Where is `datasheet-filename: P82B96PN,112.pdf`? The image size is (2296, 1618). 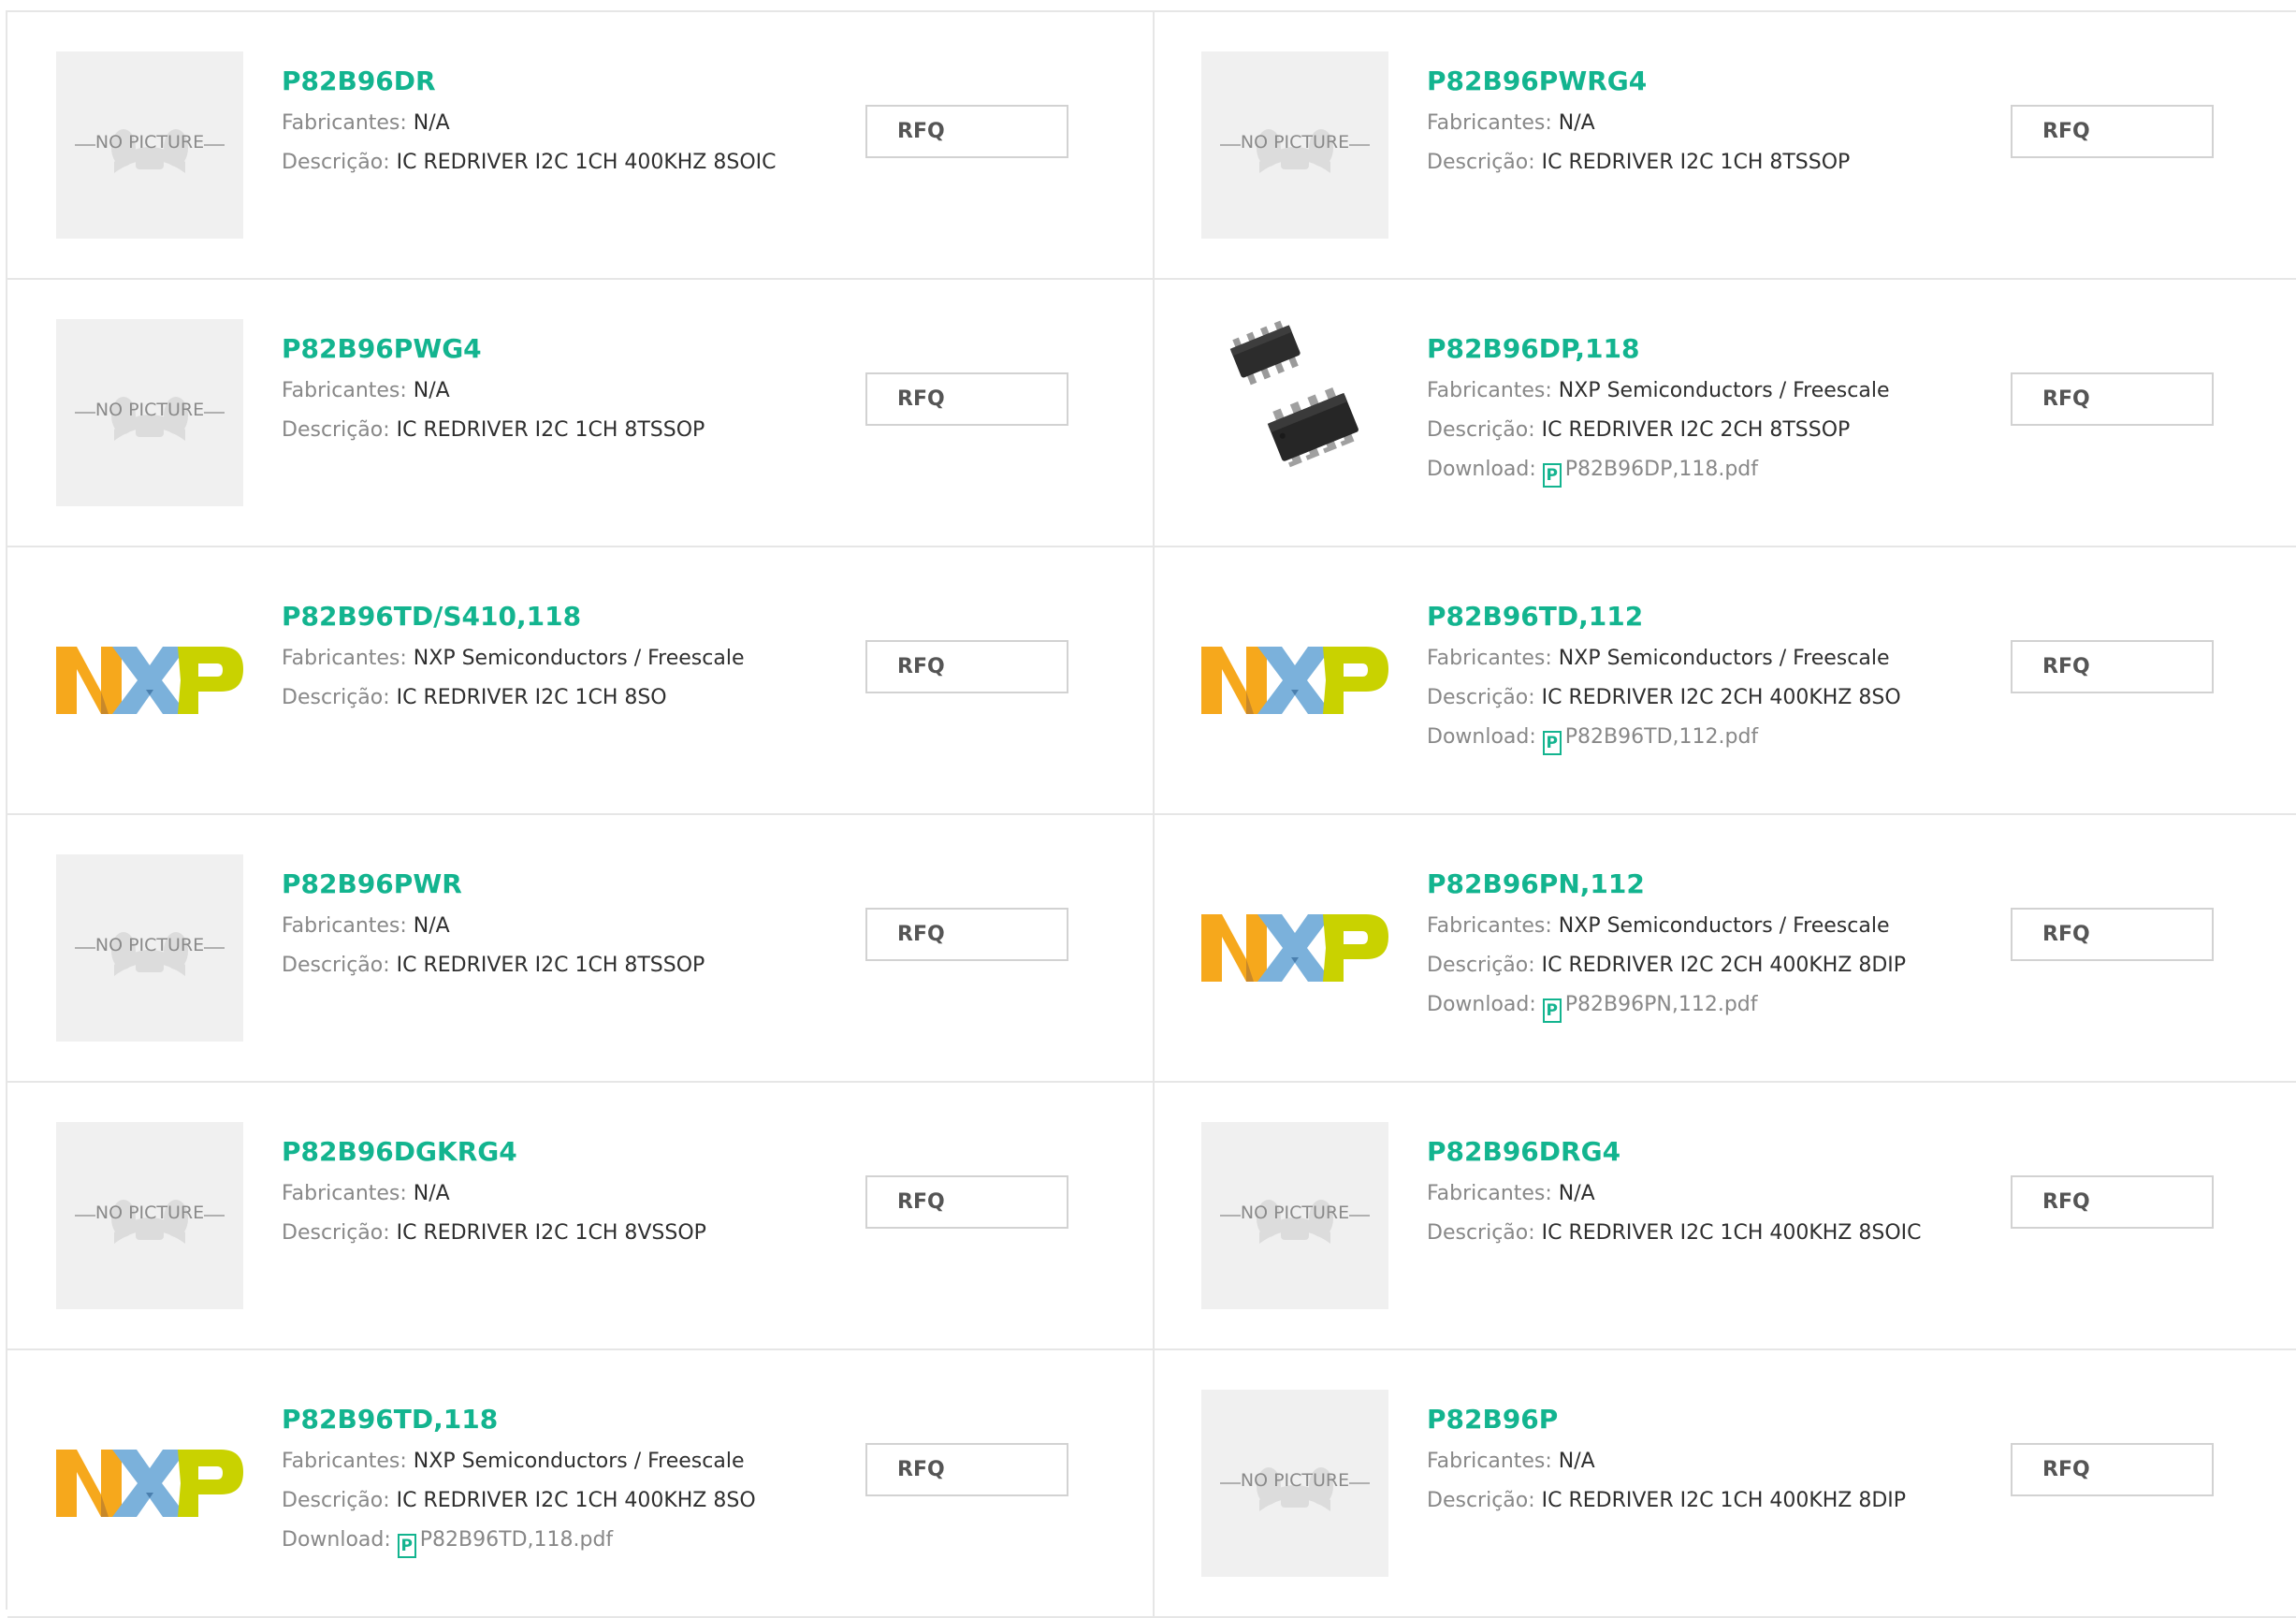
datasheet-filename: P82B96PN,112.pdf is located at coordinates (1661, 1004).